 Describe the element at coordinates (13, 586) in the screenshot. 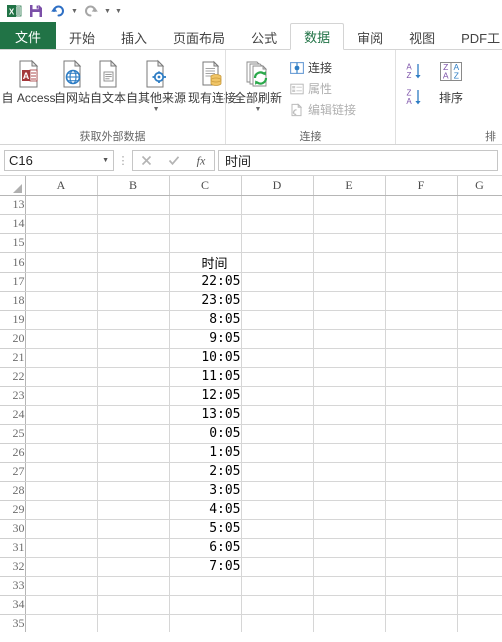

I see `row-header-33: 33` at that location.